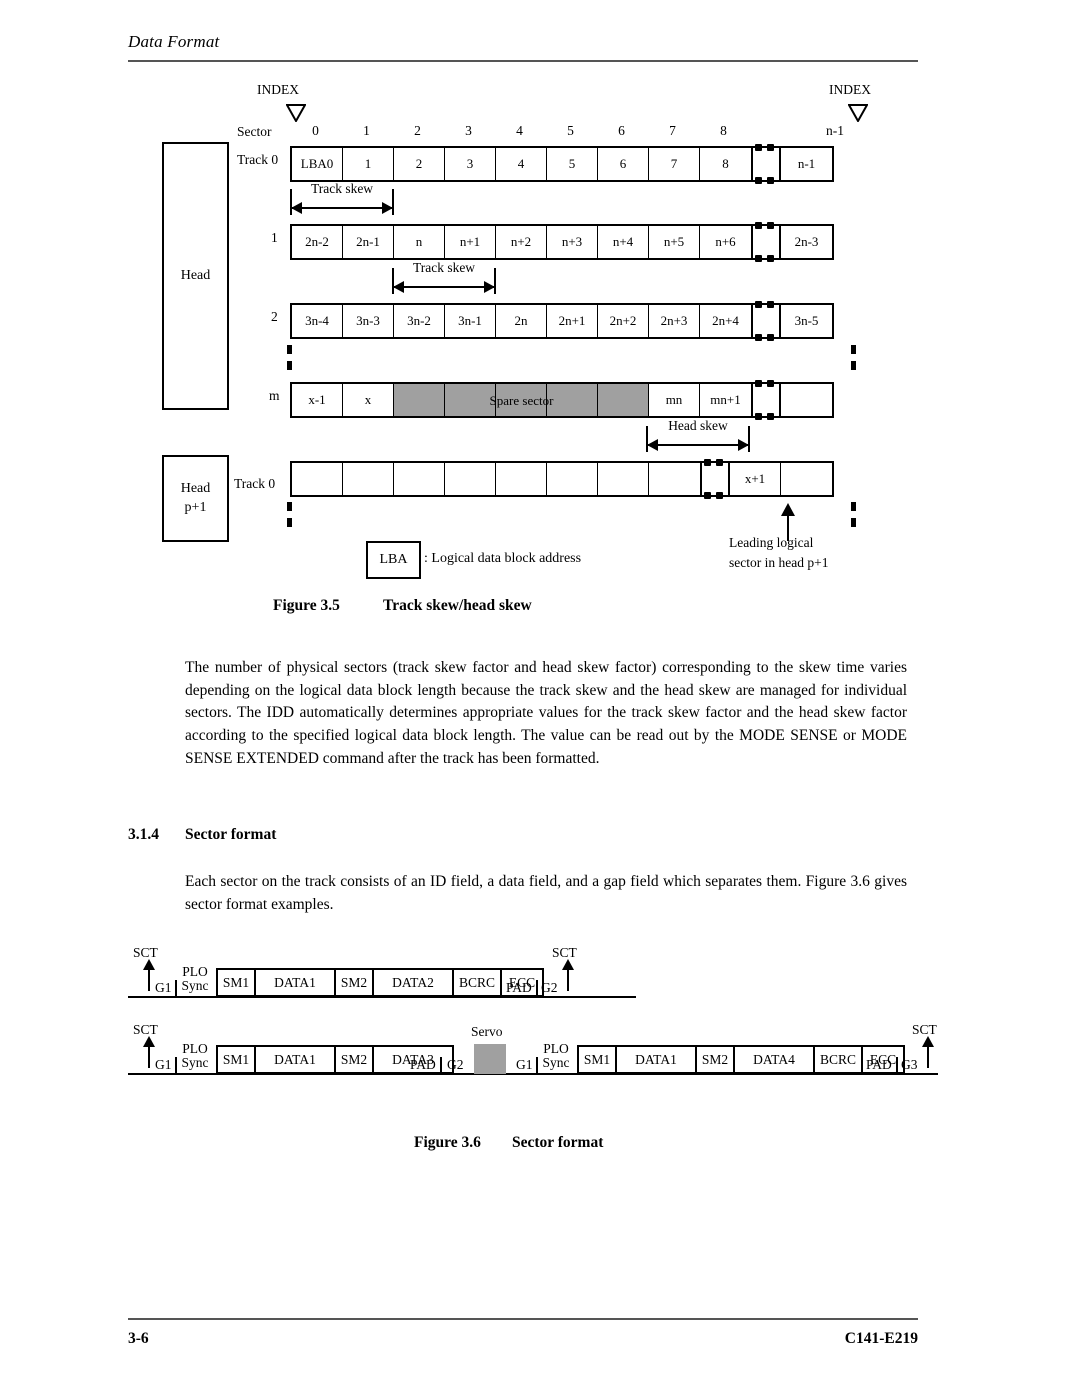  I want to click on sync2-line2: Sync, so click(556, 1062).